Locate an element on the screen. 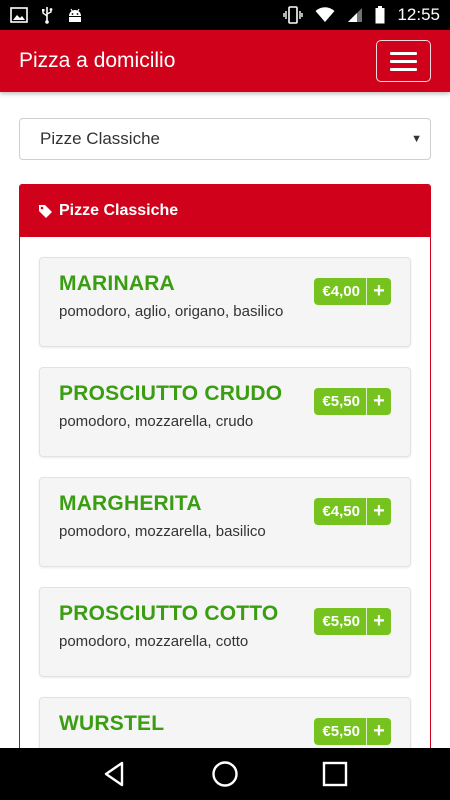  home-icon is located at coordinates (225, 774).